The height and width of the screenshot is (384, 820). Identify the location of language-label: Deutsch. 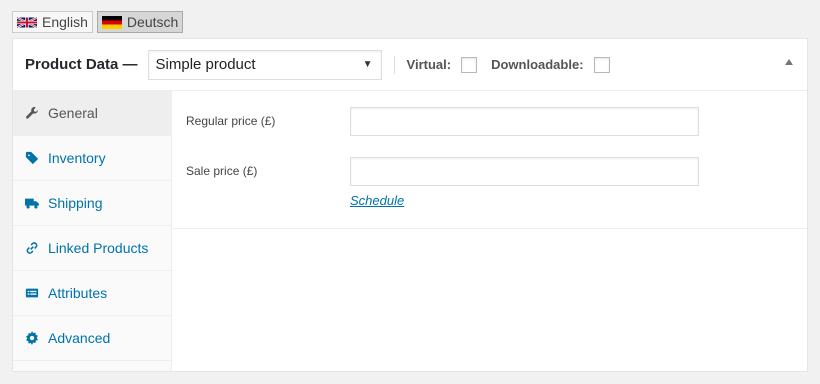
(152, 22).